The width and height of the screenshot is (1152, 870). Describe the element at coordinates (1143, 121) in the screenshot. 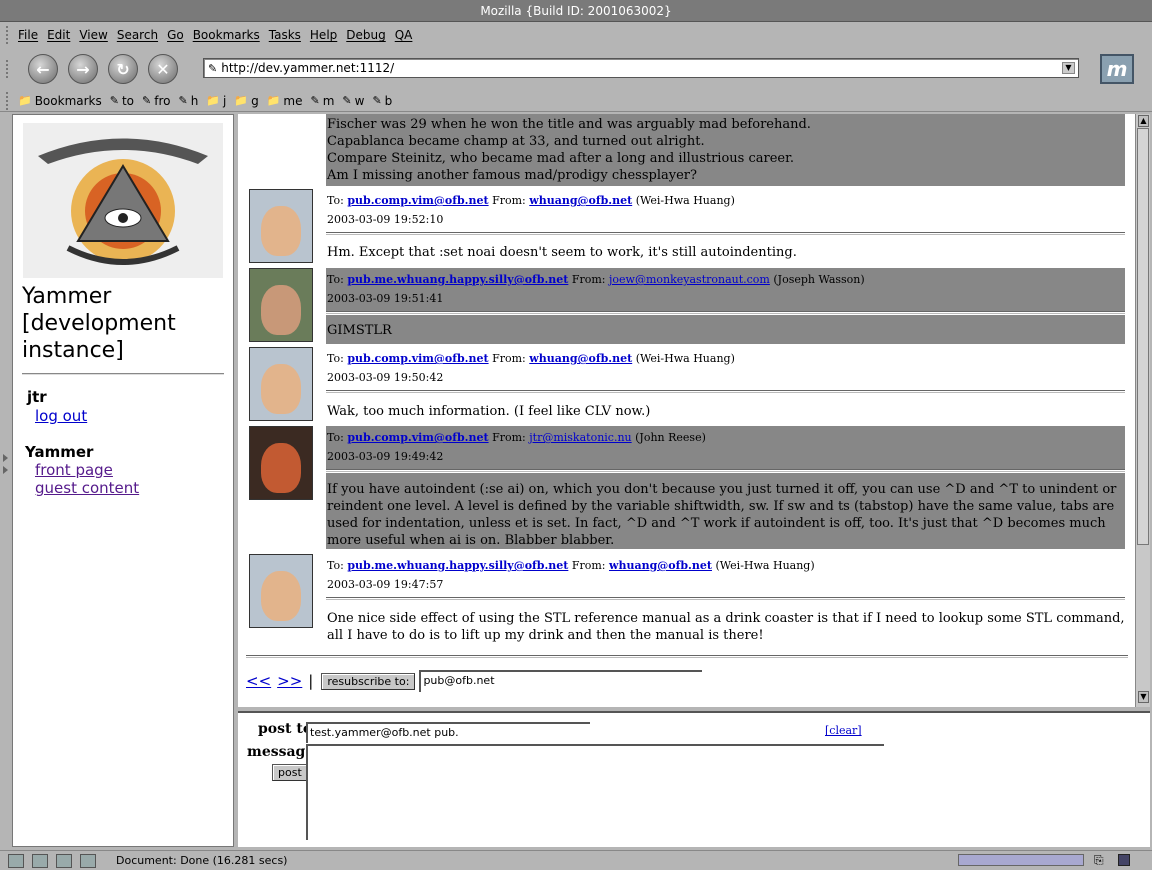

I see `scroll-up-icon: ▲` at that location.